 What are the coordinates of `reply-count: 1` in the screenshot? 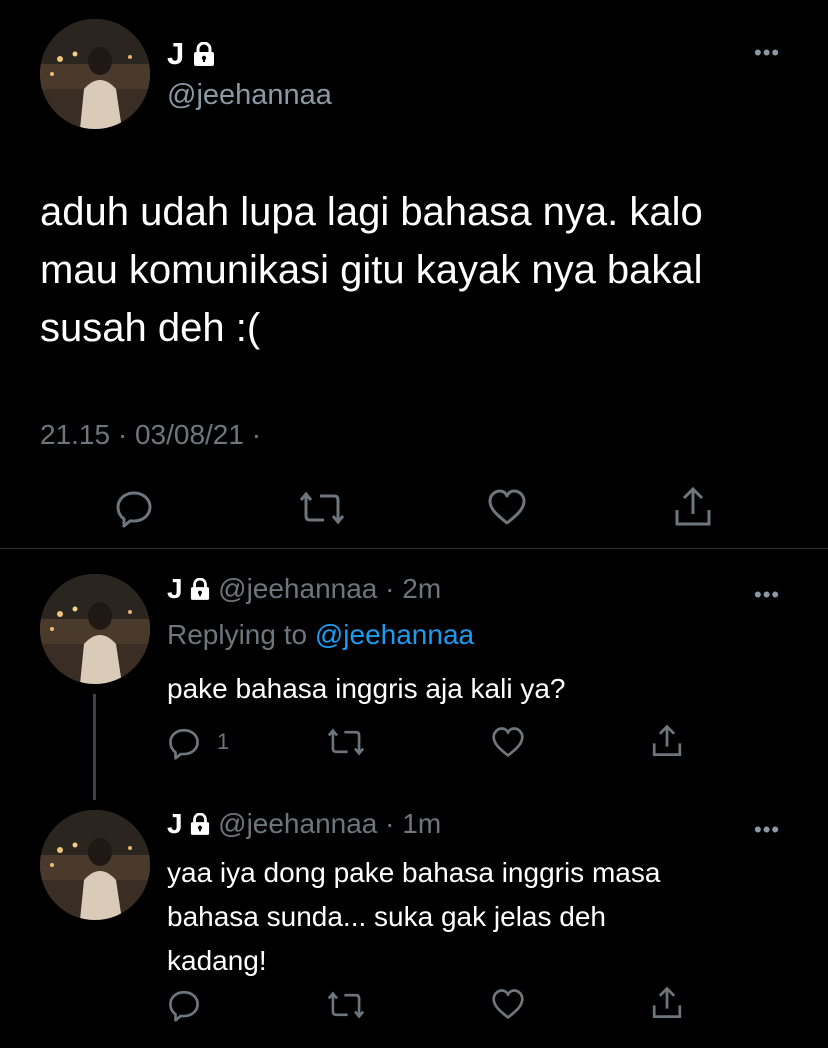 It's located at (223, 741).